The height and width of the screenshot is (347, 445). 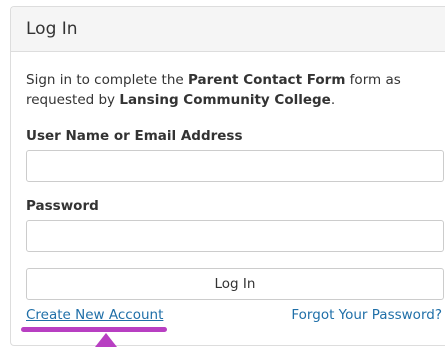 What do you see at coordinates (235, 284) in the screenshot?
I see `login-button: Log In` at bounding box center [235, 284].